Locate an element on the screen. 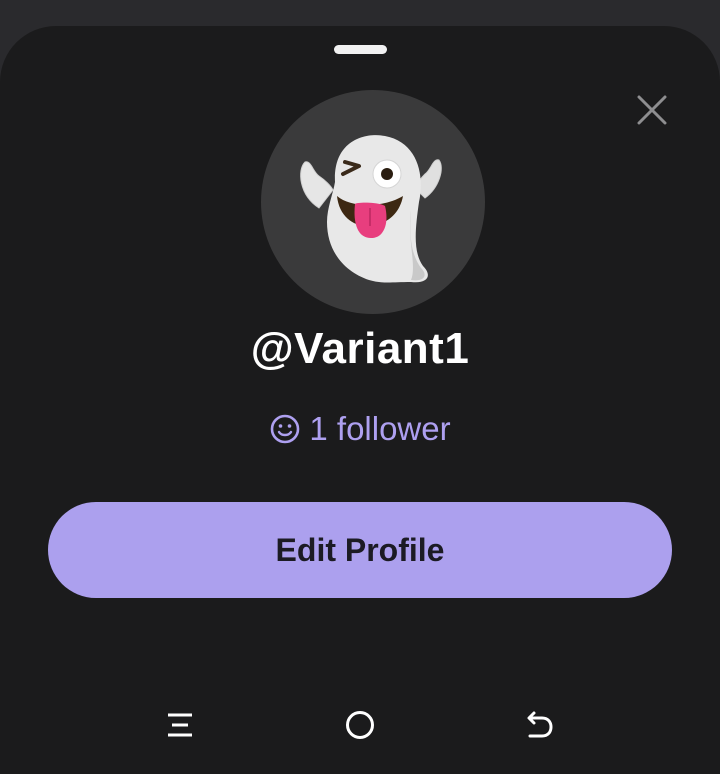 The image size is (720, 774). close-button is located at coordinates (652, 110).